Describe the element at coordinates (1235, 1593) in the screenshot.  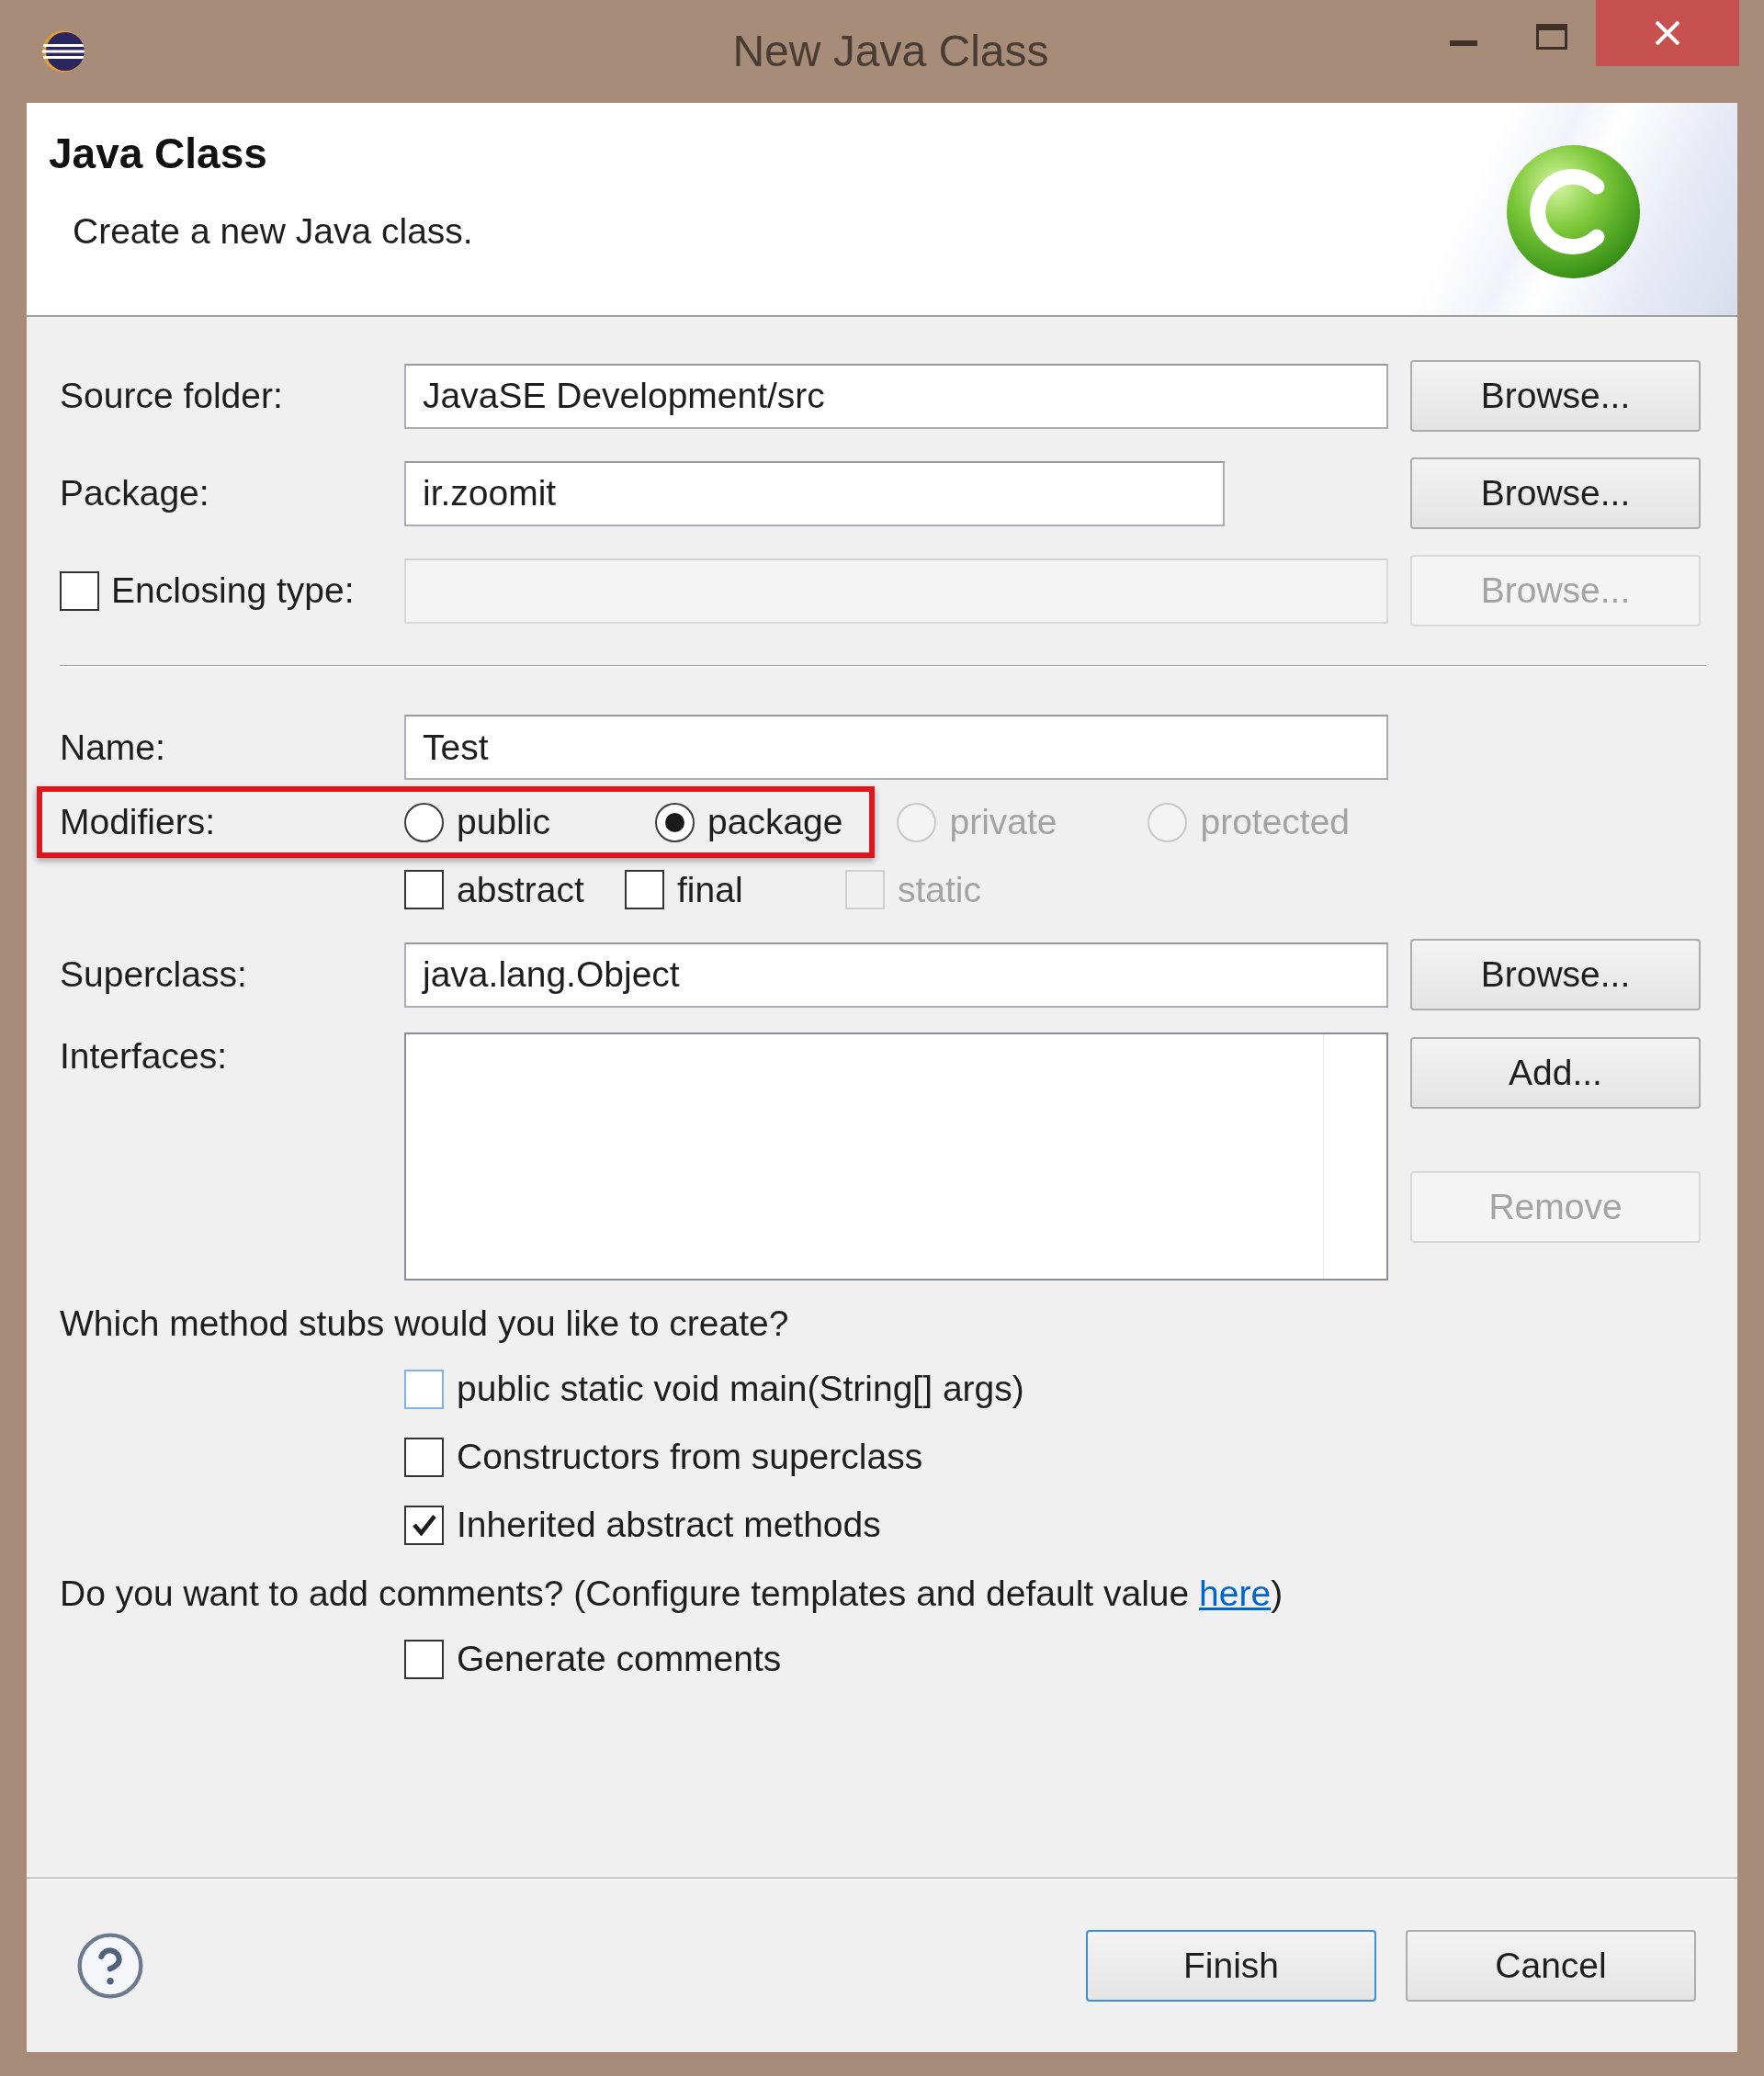
I see `here-link: here` at that location.